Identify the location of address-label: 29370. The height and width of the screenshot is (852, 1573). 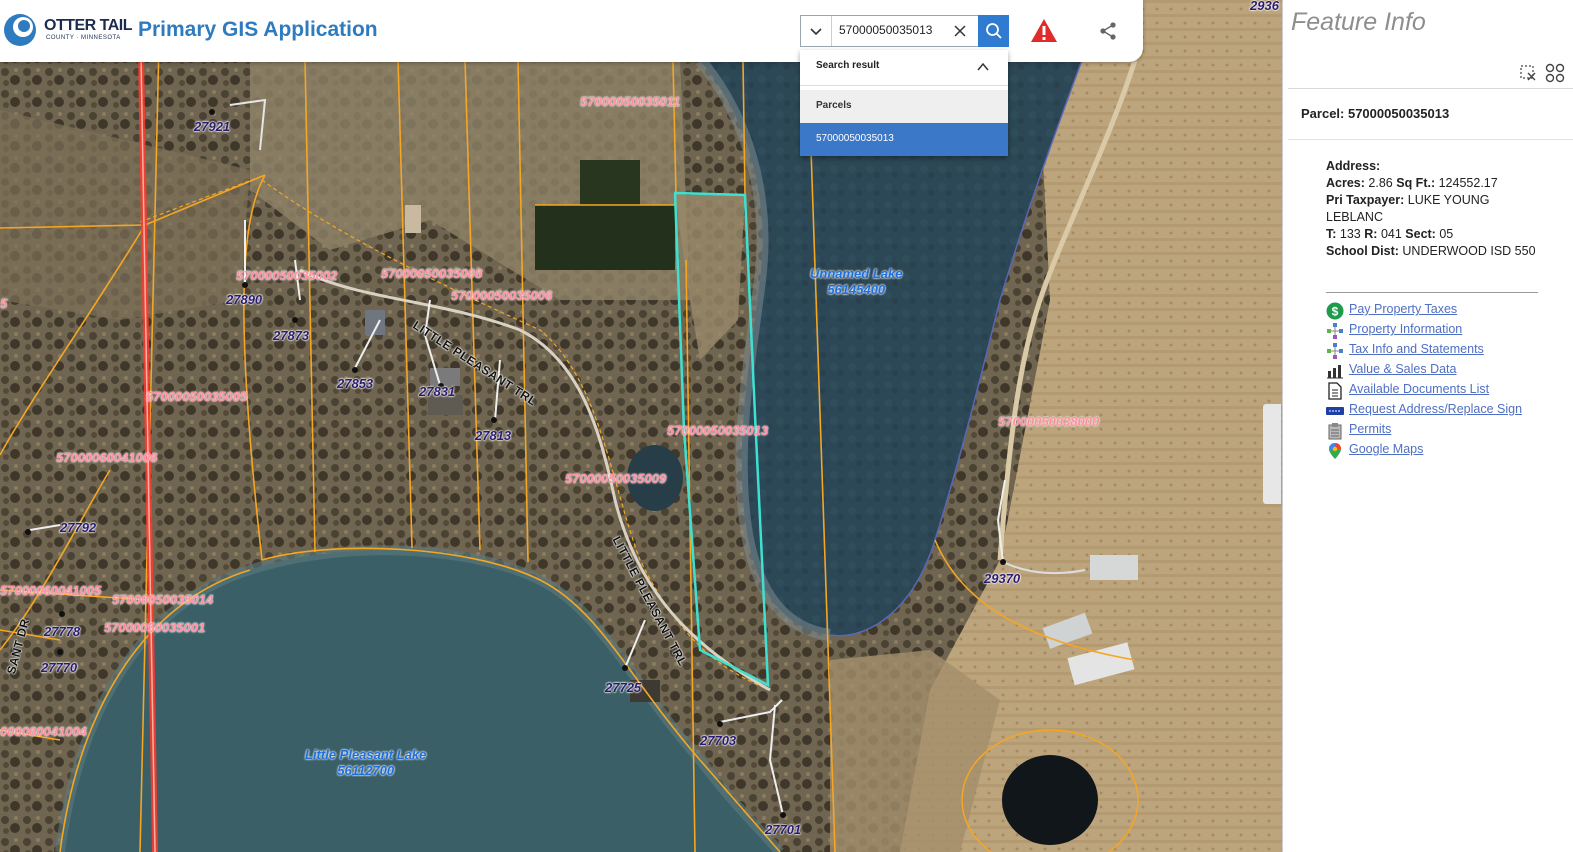
(1002, 578).